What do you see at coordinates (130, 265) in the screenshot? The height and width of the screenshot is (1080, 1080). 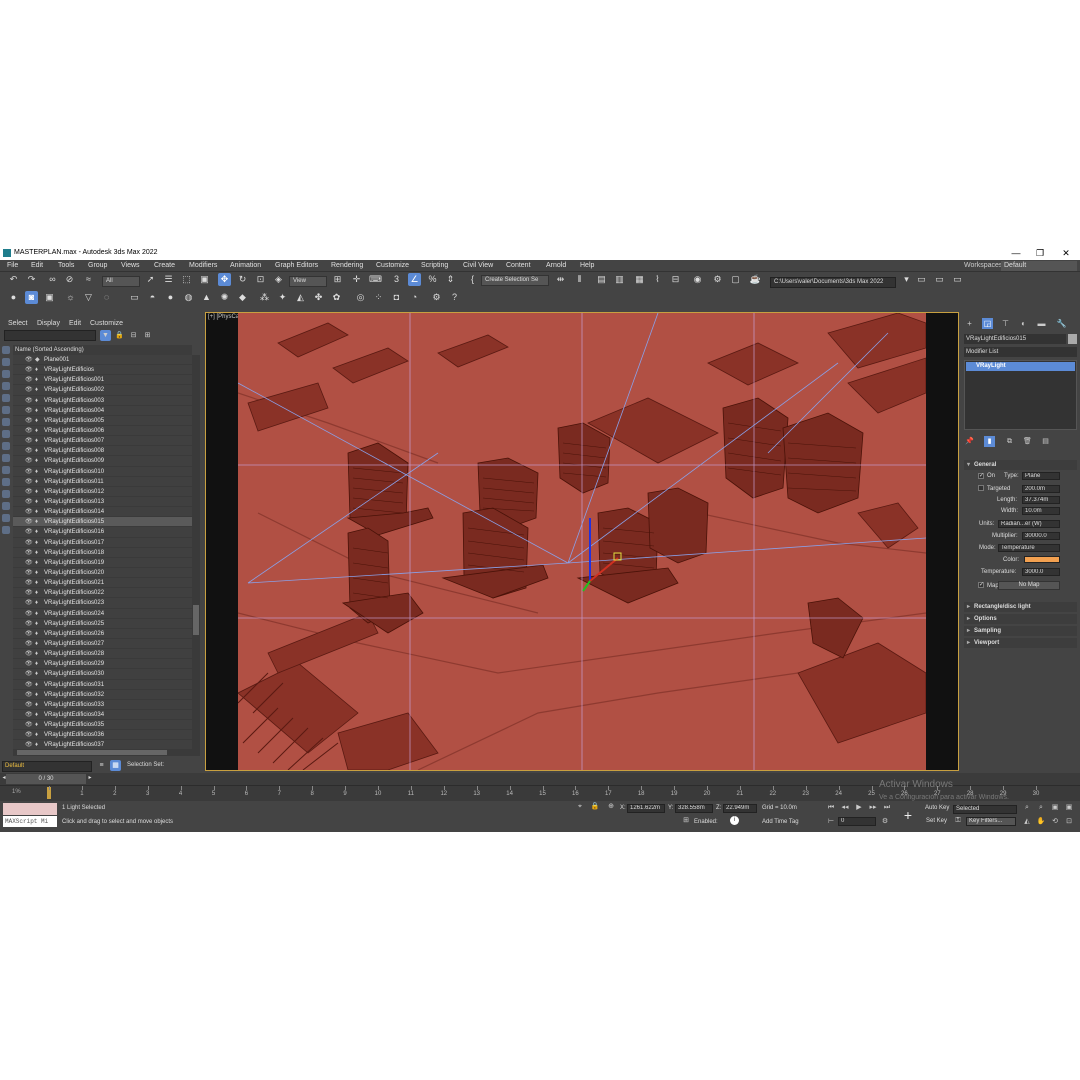 I see `menu-views: Views` at bounding box center [130, 265].